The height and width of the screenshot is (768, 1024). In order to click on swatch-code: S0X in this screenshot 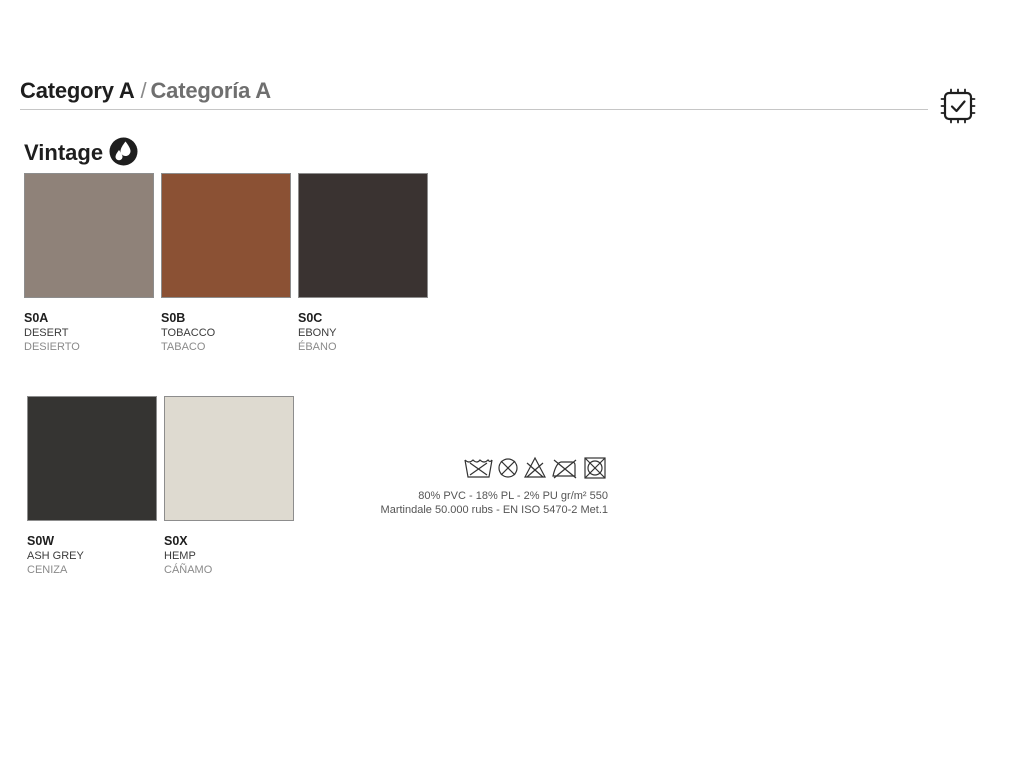, I will do `click(176, 541)`.